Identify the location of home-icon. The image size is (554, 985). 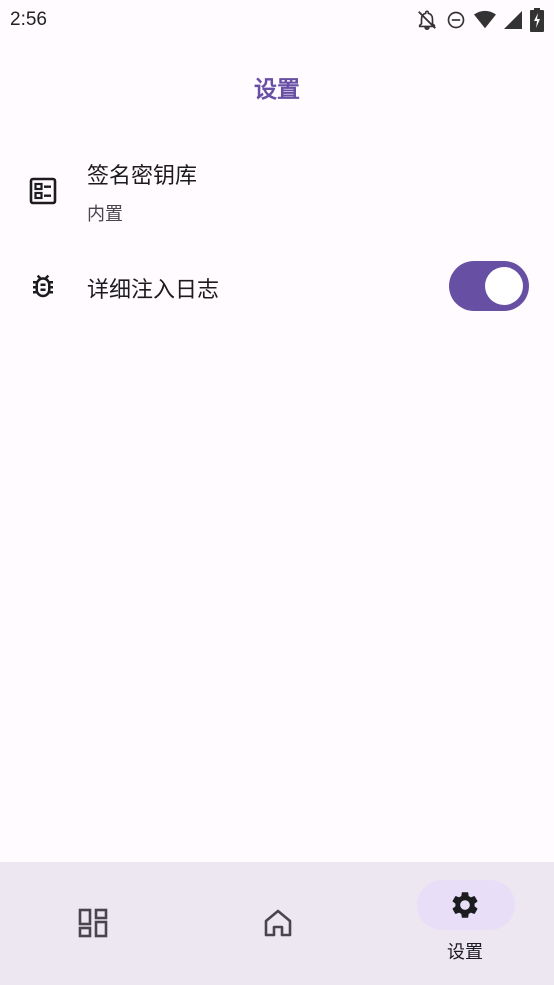
(278, 923).